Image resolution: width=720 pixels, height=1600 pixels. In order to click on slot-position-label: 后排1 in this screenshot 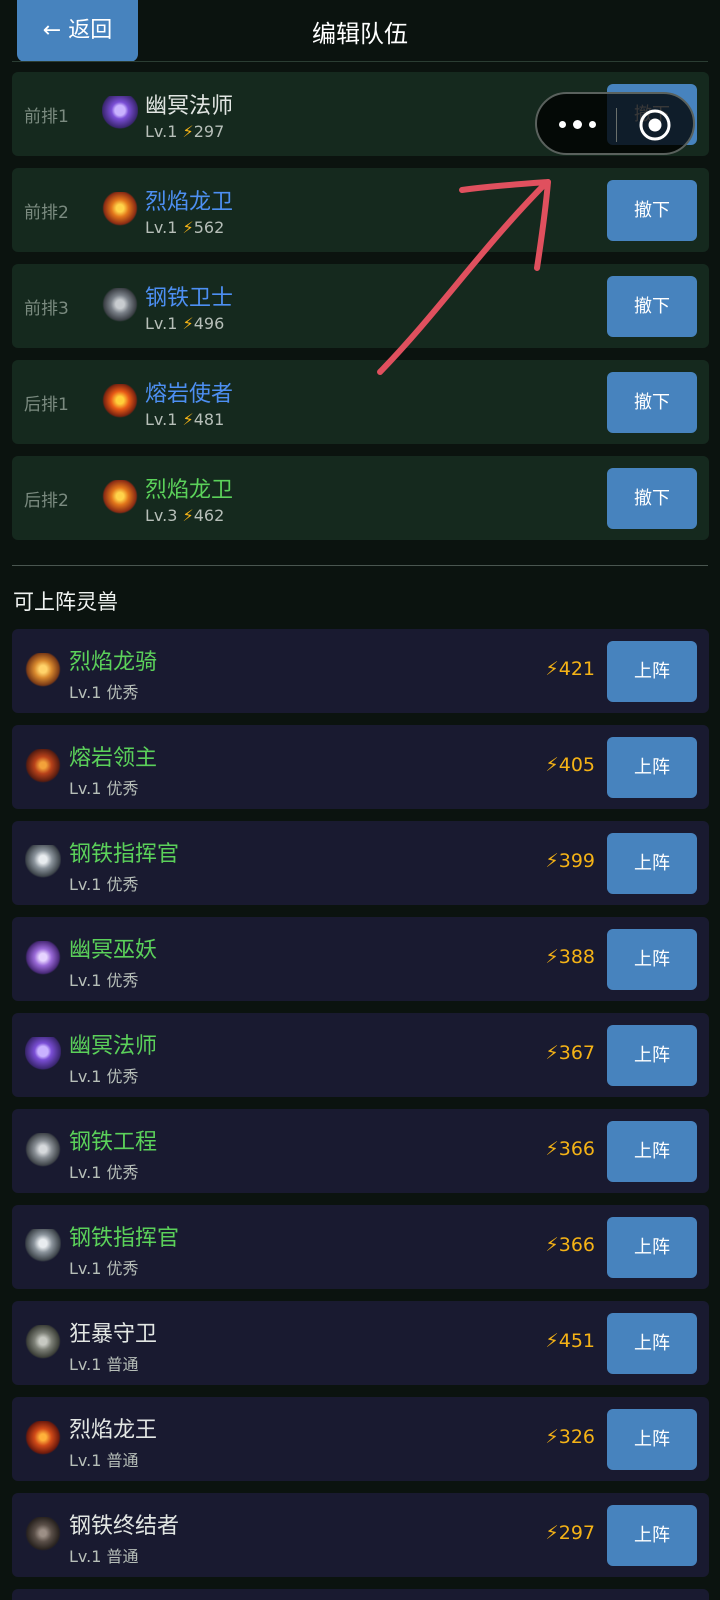, I will do `click(46, 405)`.